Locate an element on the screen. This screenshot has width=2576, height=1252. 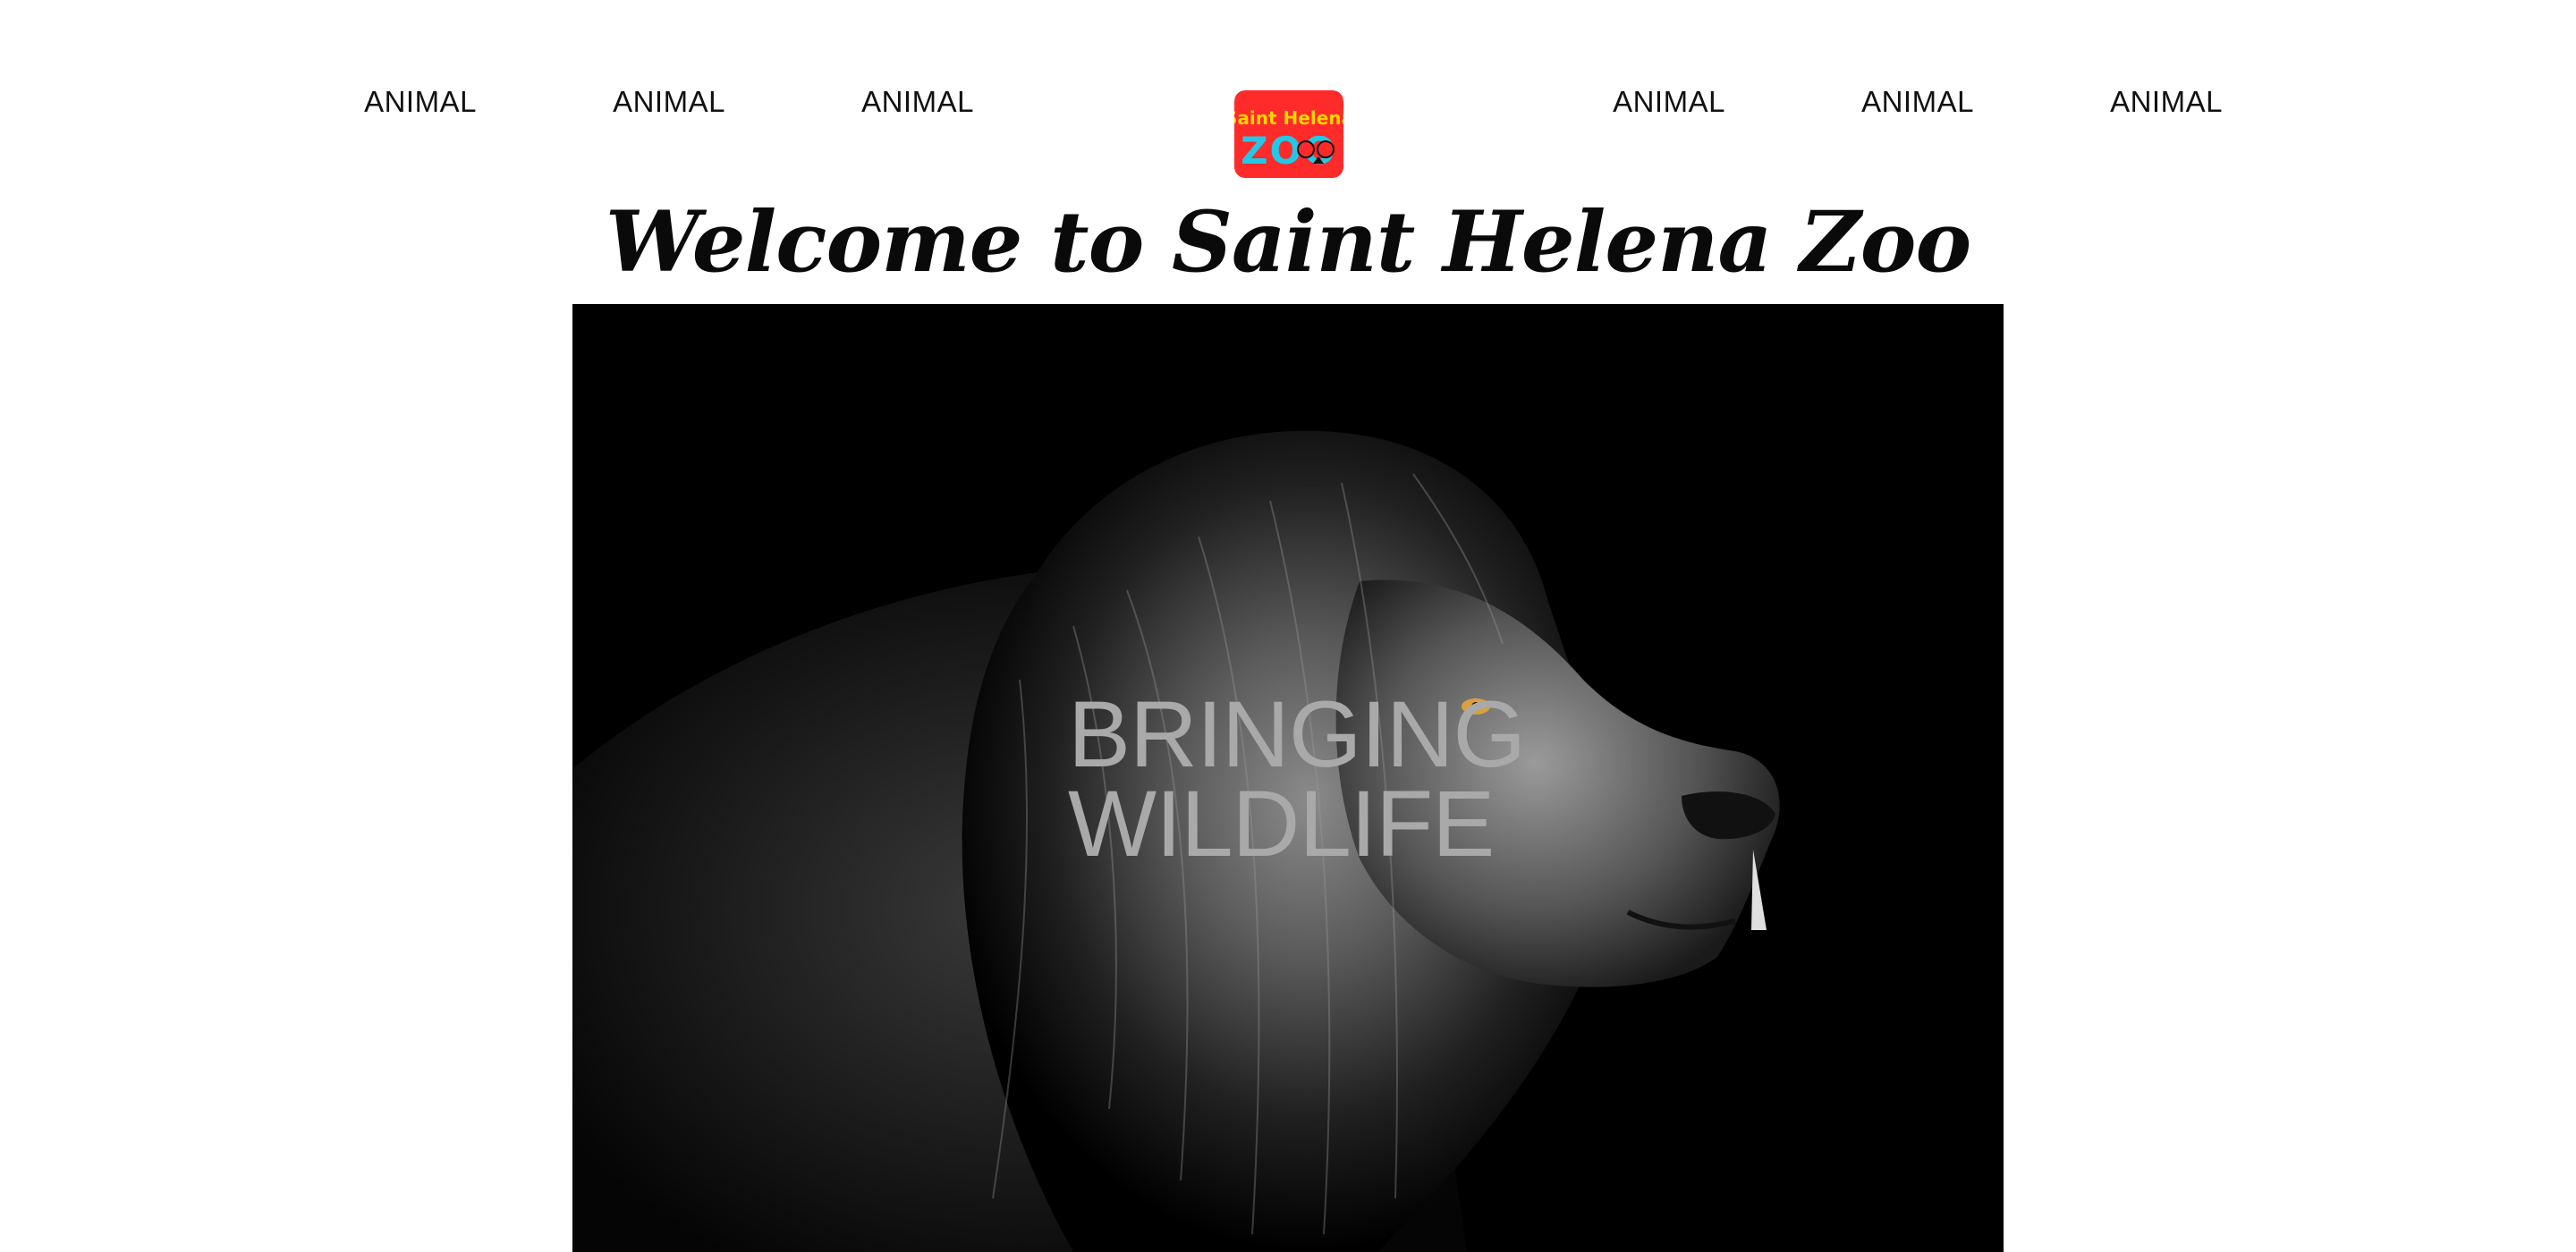
zoo-logo-graphic: Saint Helena ZOO is located at coordinates (1288, 134).